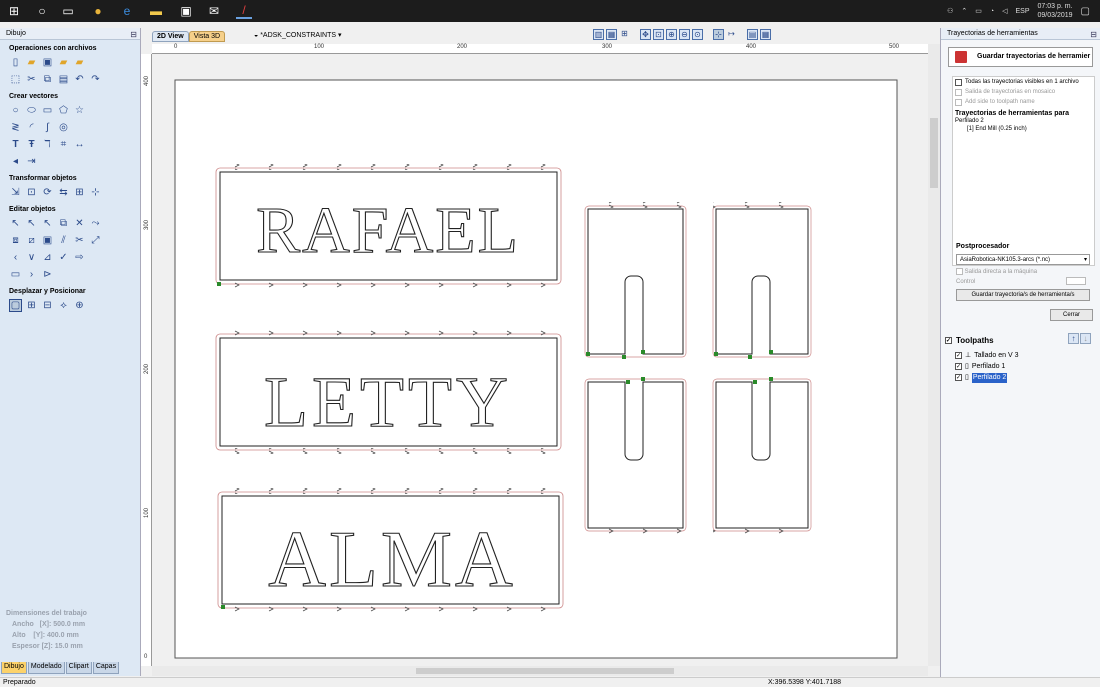  I want to click on import-icon: ▰, so click(63, 62).